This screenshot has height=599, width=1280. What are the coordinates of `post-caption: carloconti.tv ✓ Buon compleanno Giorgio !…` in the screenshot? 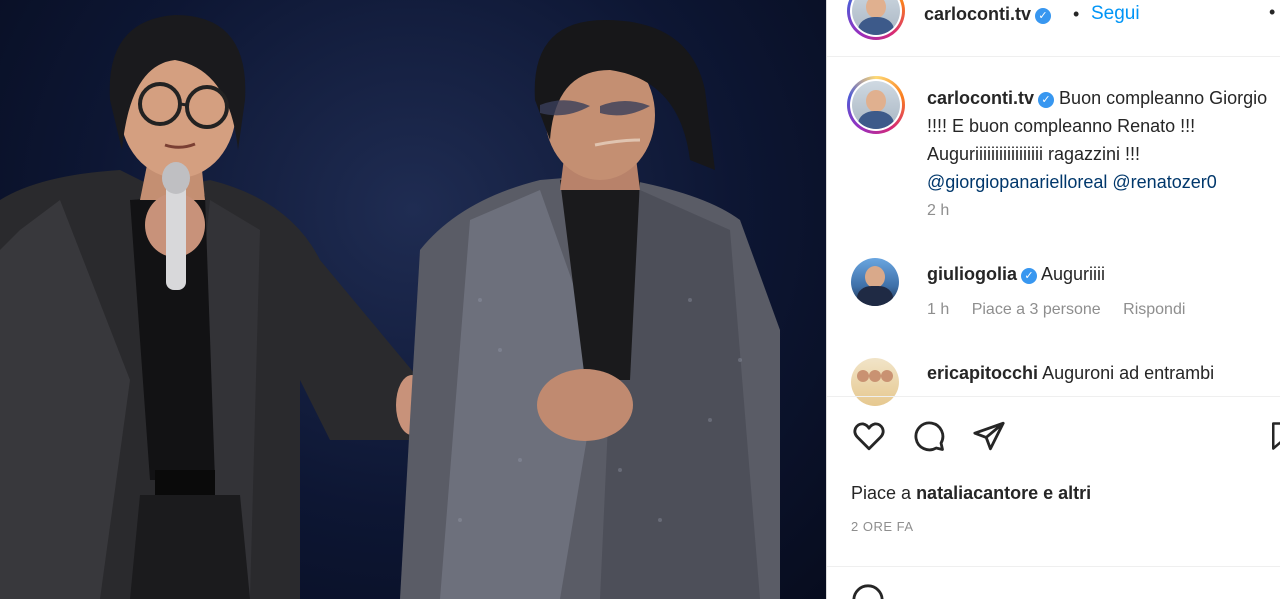 It's located at (1103, 140).